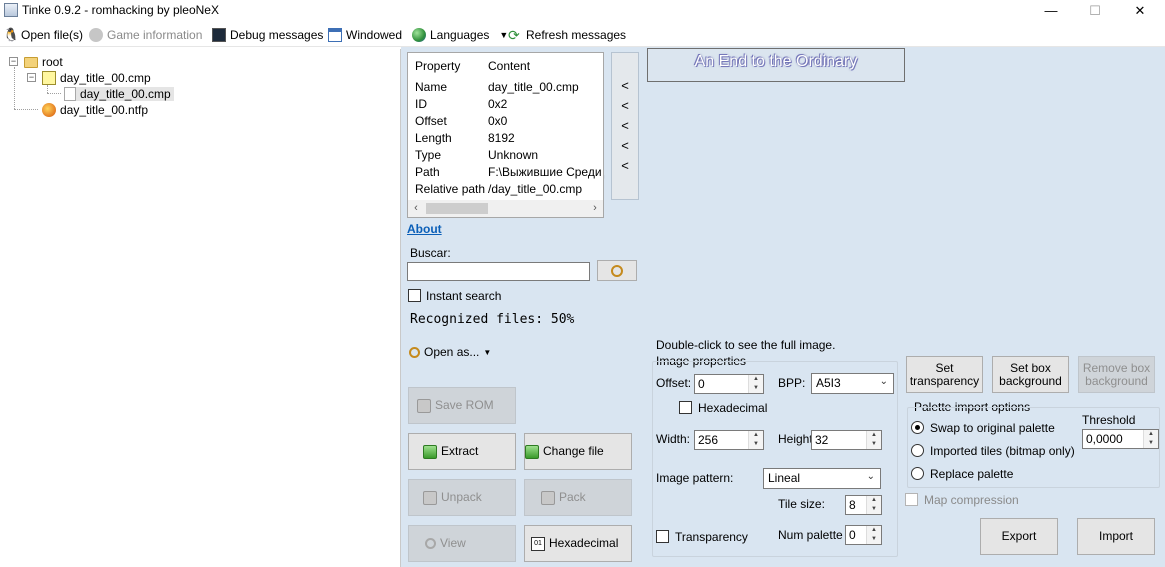 This screenshot has height=567, width=1165. Describe the element at coordinates (95, 110) in the screenshot. I see `tree-node-ntfp: day_title_00.ntfp` at that location.